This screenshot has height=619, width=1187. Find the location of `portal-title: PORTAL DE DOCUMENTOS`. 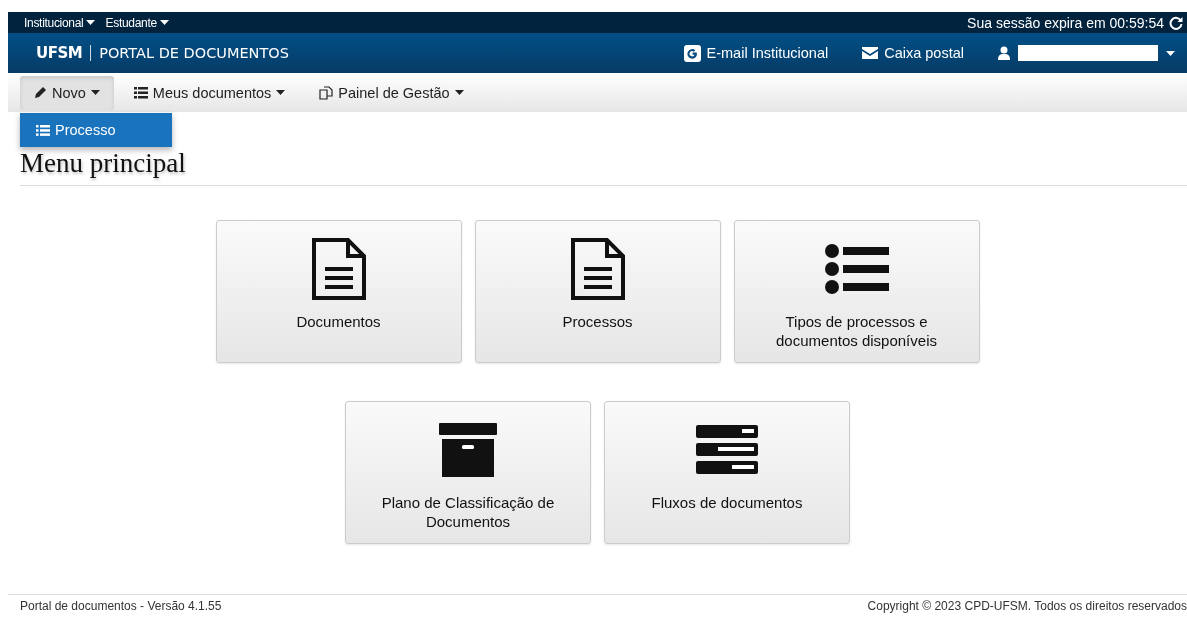

portal-title: PORTAL DE DOCUMENTOS is located at coordinates (194, 53).